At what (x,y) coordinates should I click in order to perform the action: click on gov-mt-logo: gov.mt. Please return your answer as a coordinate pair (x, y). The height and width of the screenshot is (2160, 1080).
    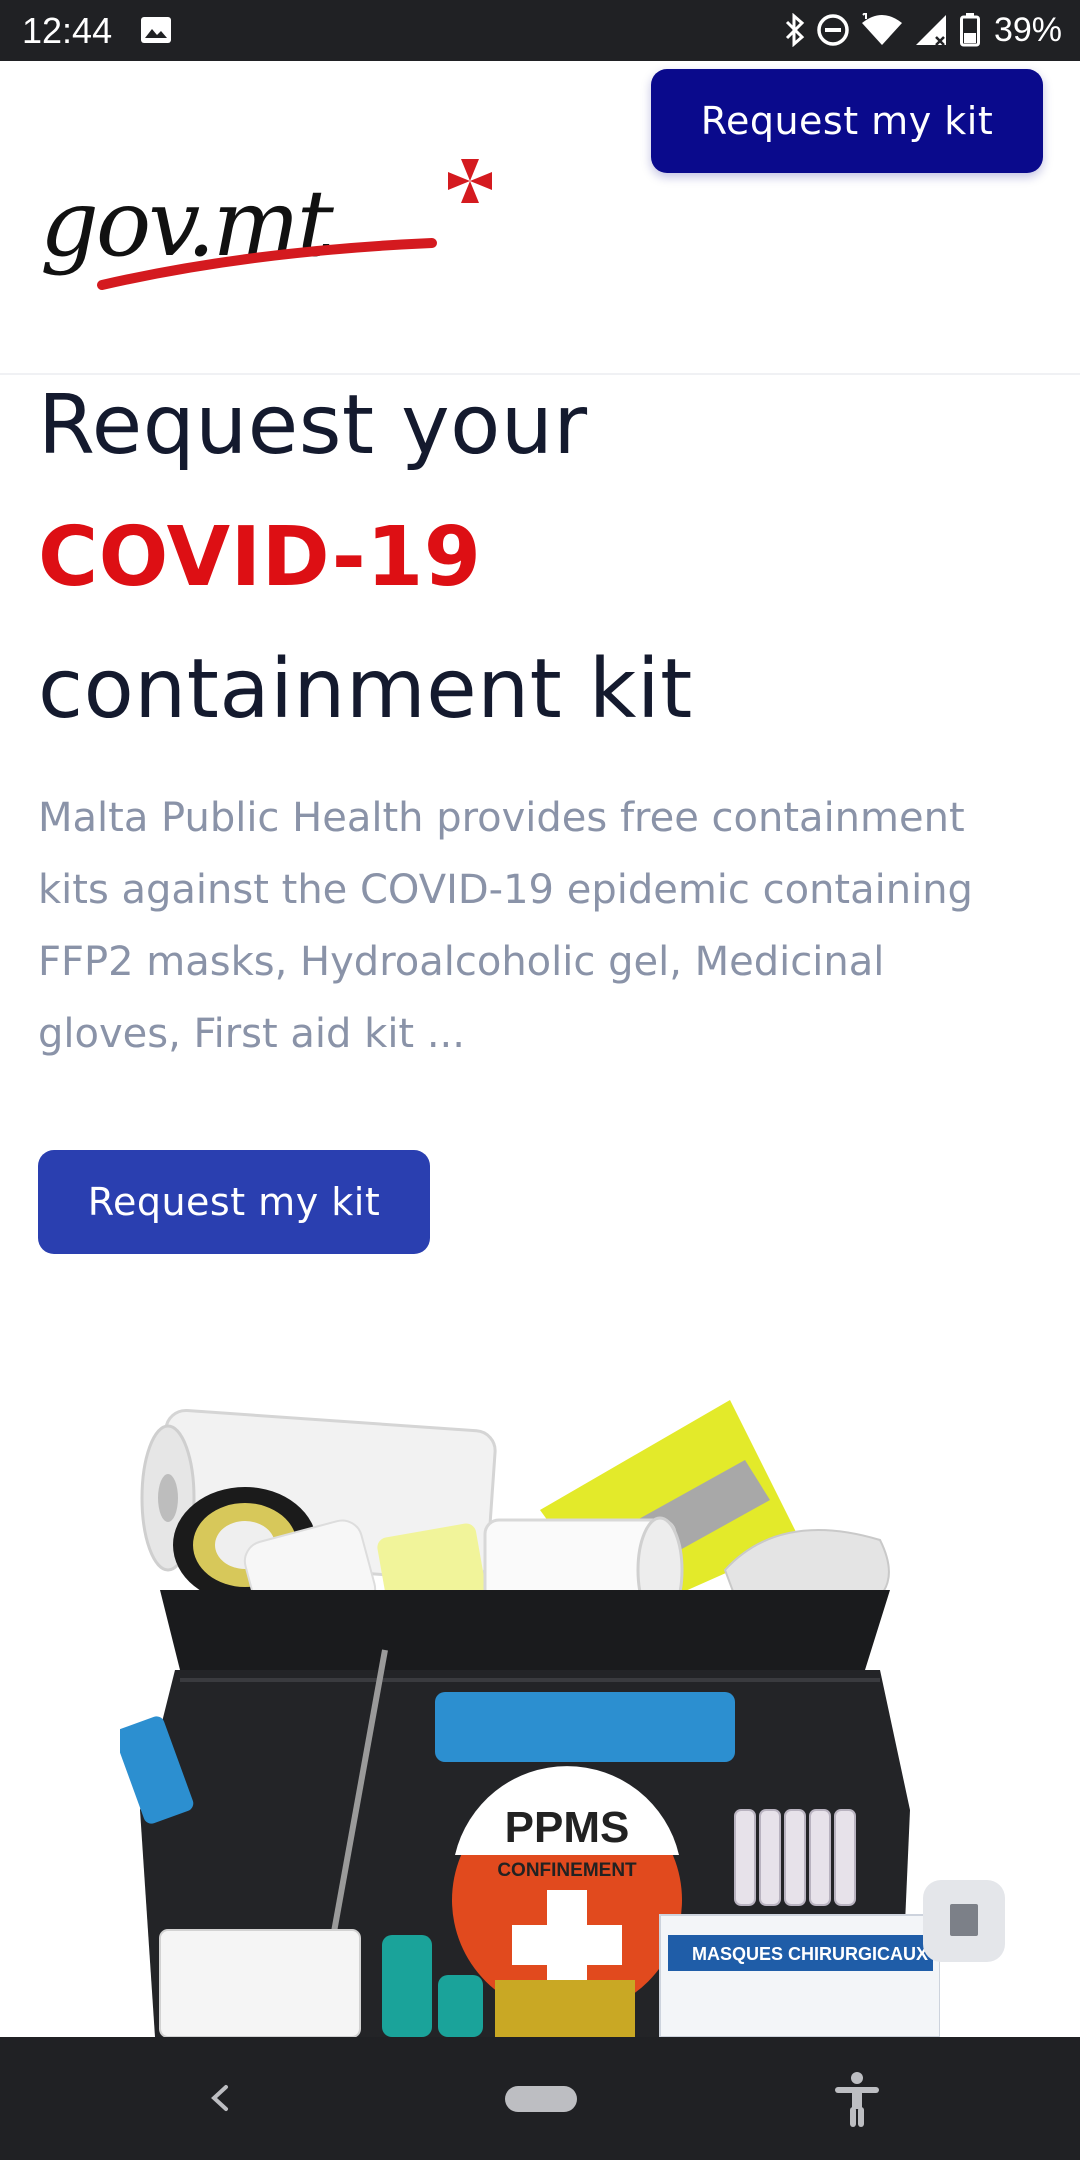
    Looking at the image, I should click on (275, 225).